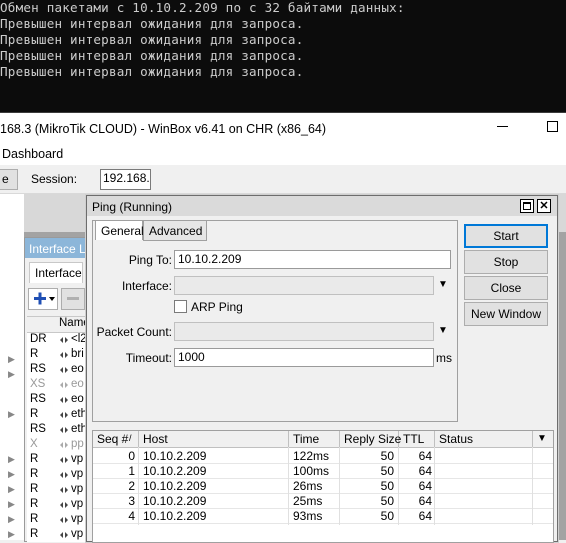 The width and height of the screenshot is (566, 543). What do you see at coordinates (131, 501) in the screenshot?
I see `cell-seq: 3` at bounding box center [131, 501].